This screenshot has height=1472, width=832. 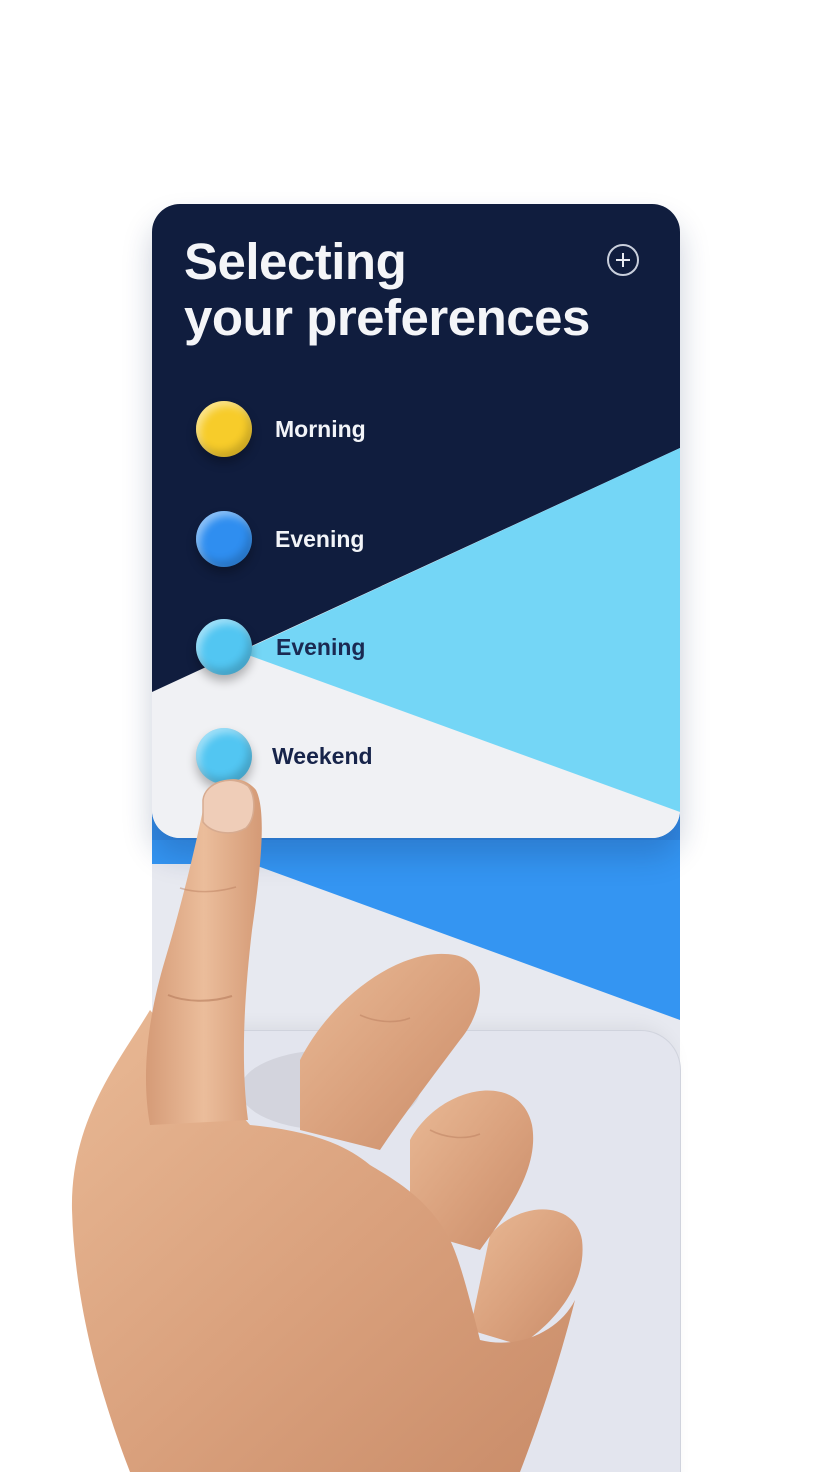 I want to click on plus-circle-icon, so click(x=623, y=260).